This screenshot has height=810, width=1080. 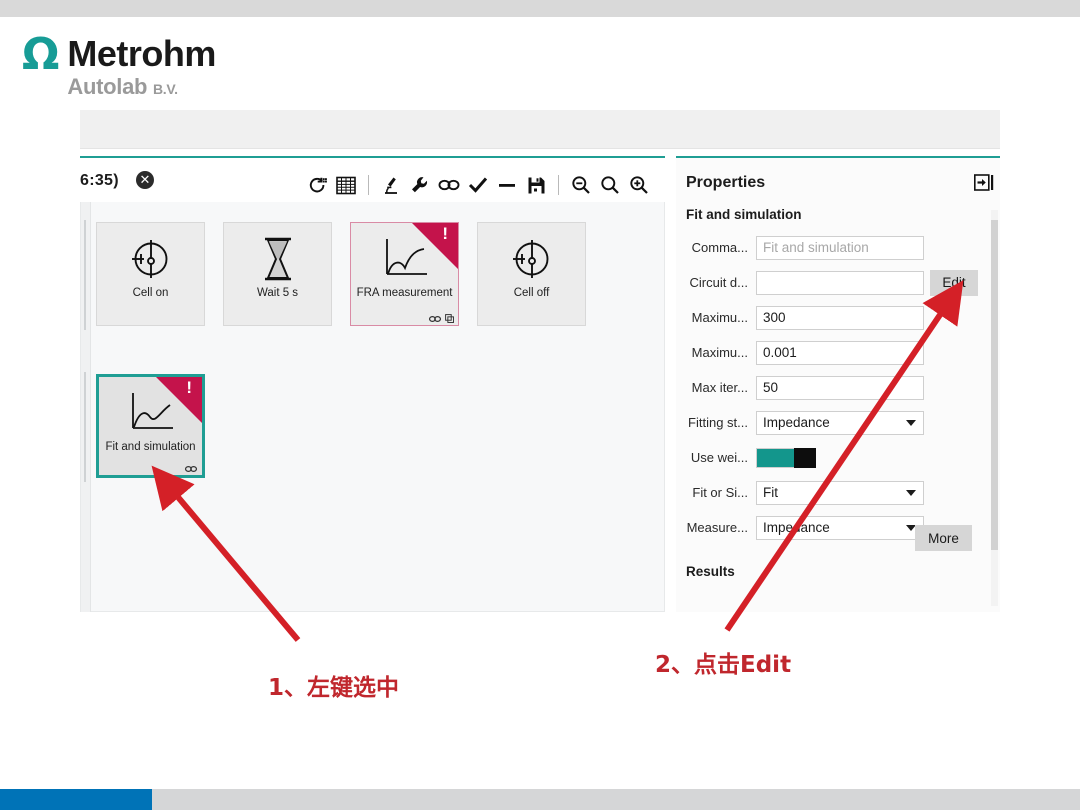 I want to click on field-row-maximum-0001: Maximu... 0.001, so click(x=838, y=352).